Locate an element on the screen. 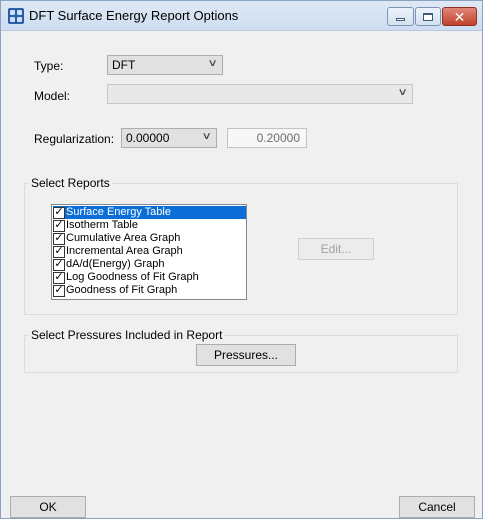 This screenshot has width=483, height=519. list-item: ✓ Goodness of Fit Graph is located at coordinates (149, 290).